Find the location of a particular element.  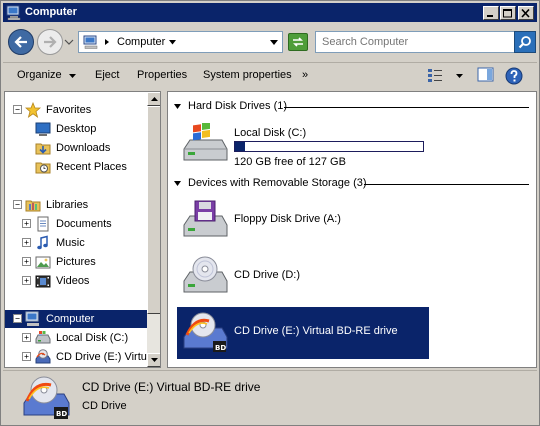

back-button is located at coordinates (21, 42).